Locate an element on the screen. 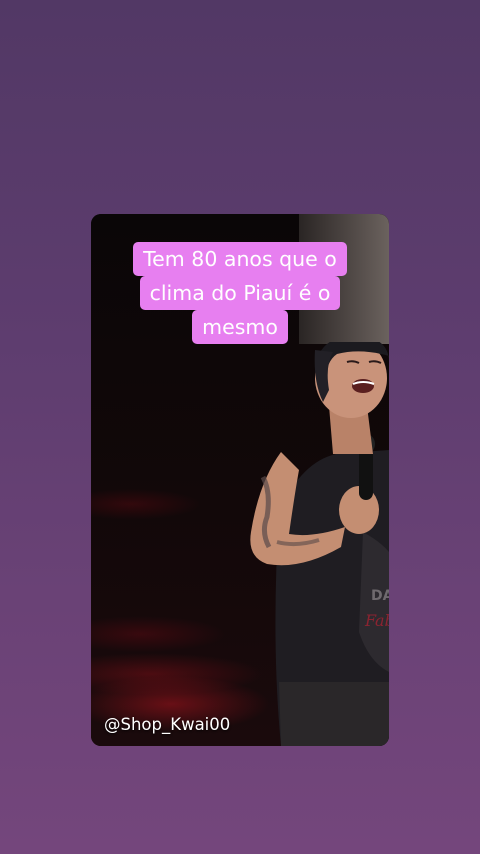  caption-line-2: clima do Piauí é o is located at coordinates (240, 293).